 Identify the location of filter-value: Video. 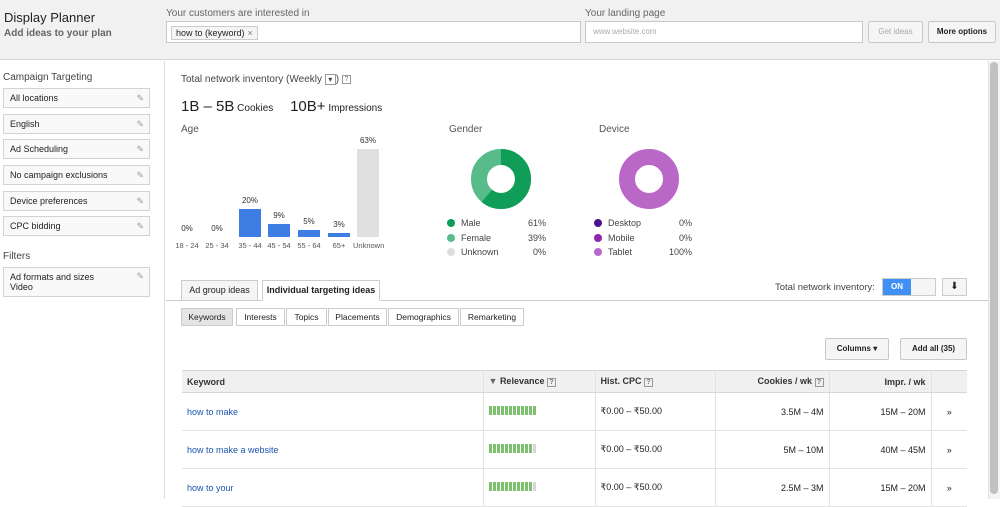
(21, 287).